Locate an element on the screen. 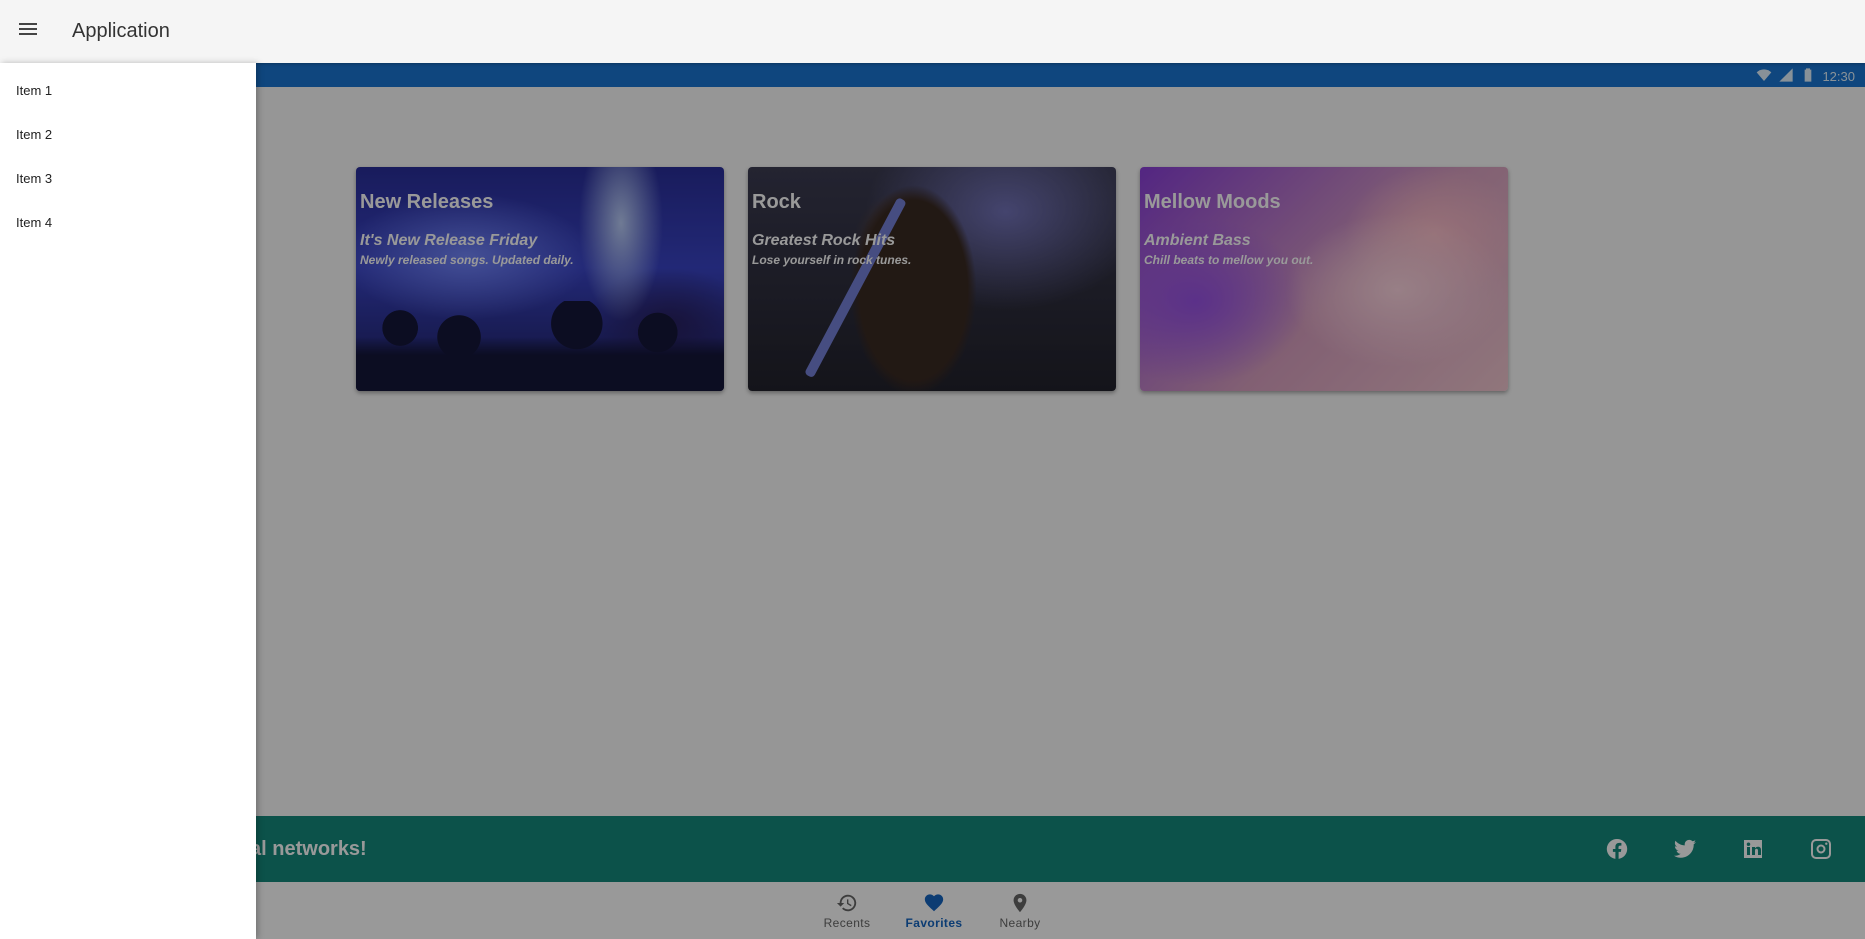 The image size is (1865, 939). app-title: Application is located at coordinates (121, 31).